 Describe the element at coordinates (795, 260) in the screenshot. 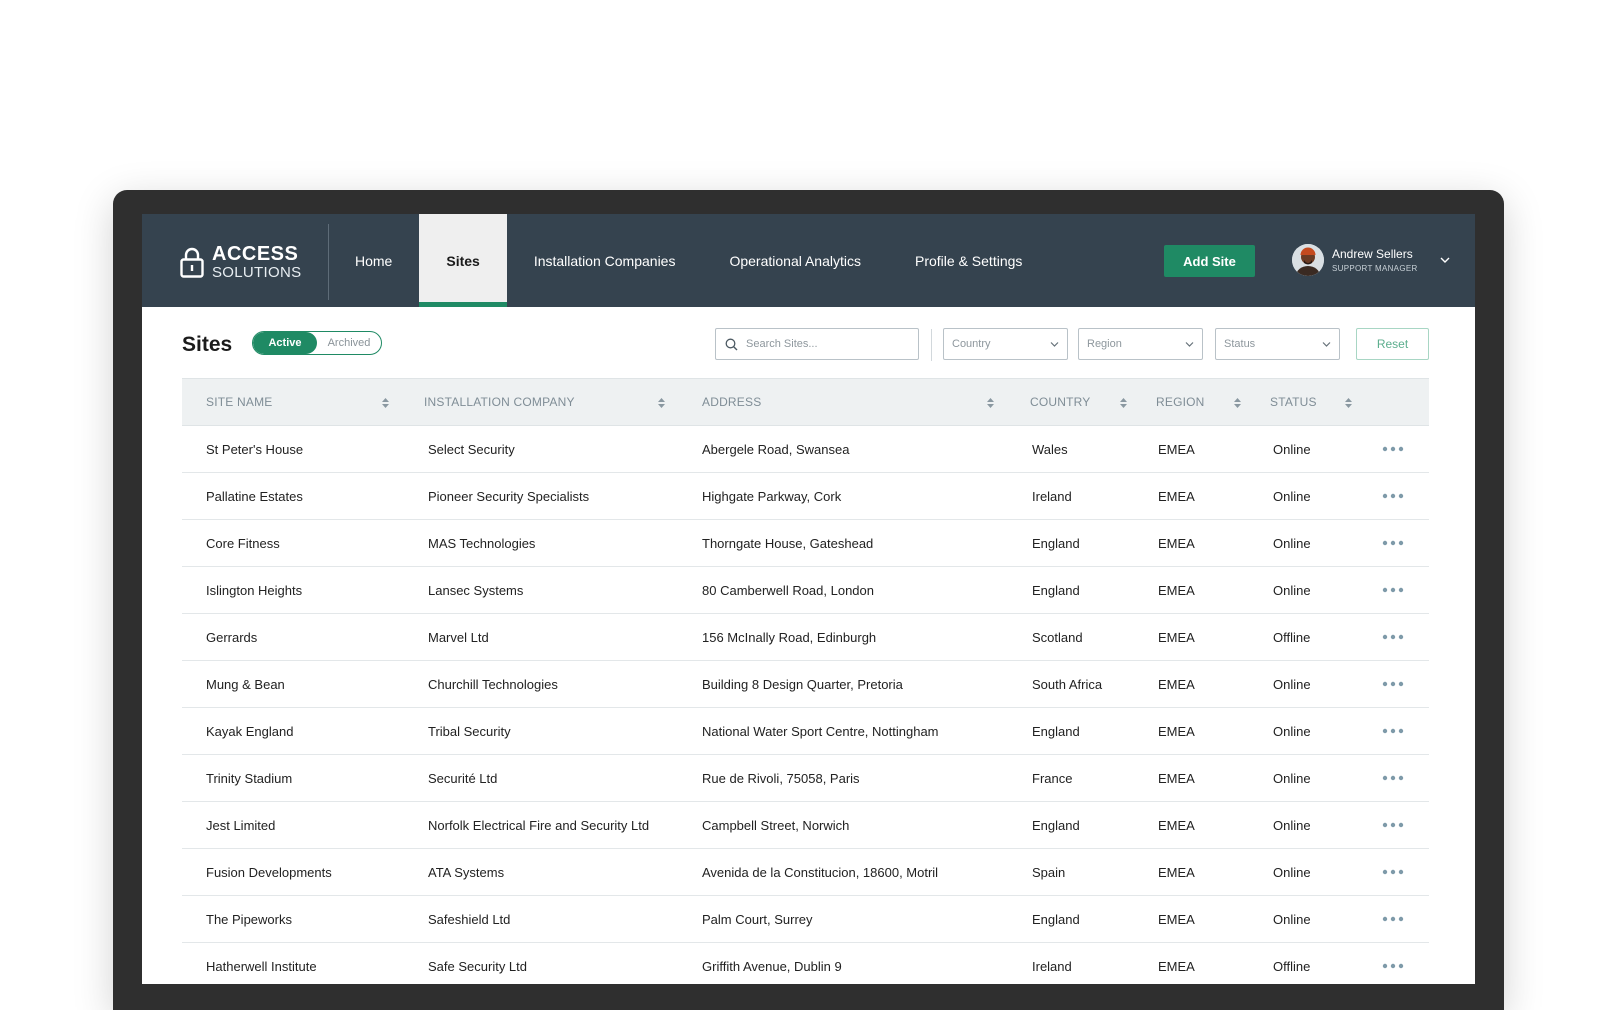

I see `nav-item-operational-analytics: Operational Analytics` at that location.